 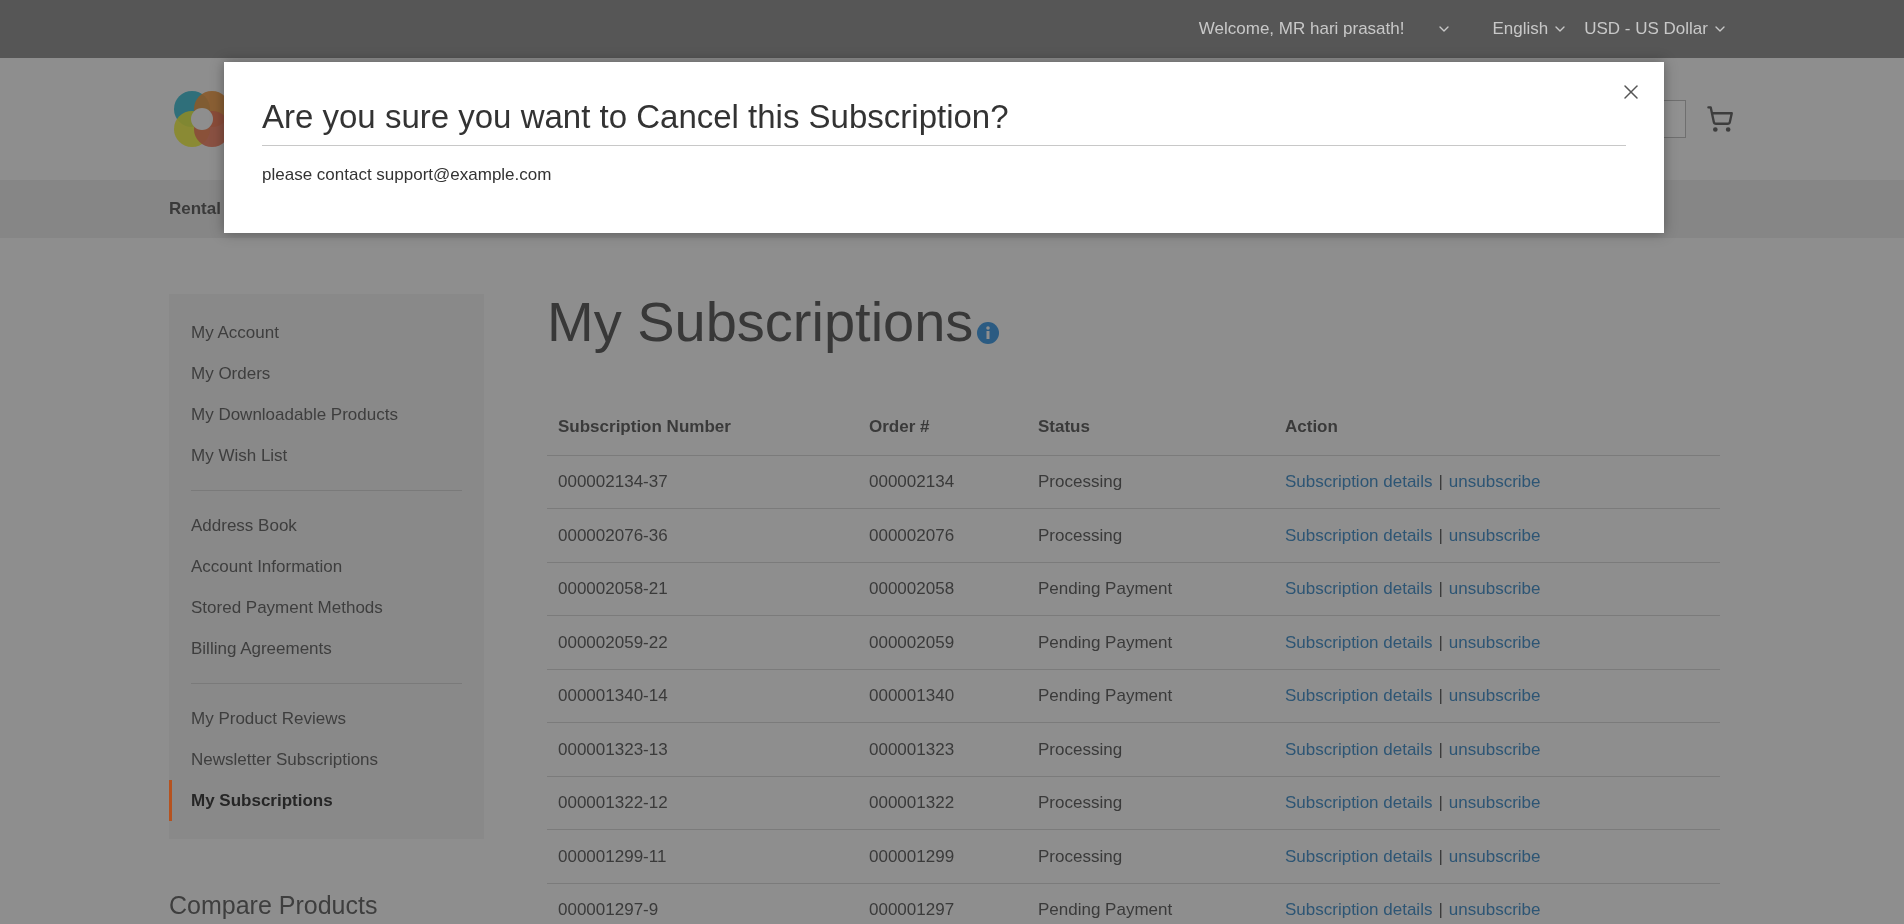 I want to click on column-header: Action, so click(x=1497, y=426).